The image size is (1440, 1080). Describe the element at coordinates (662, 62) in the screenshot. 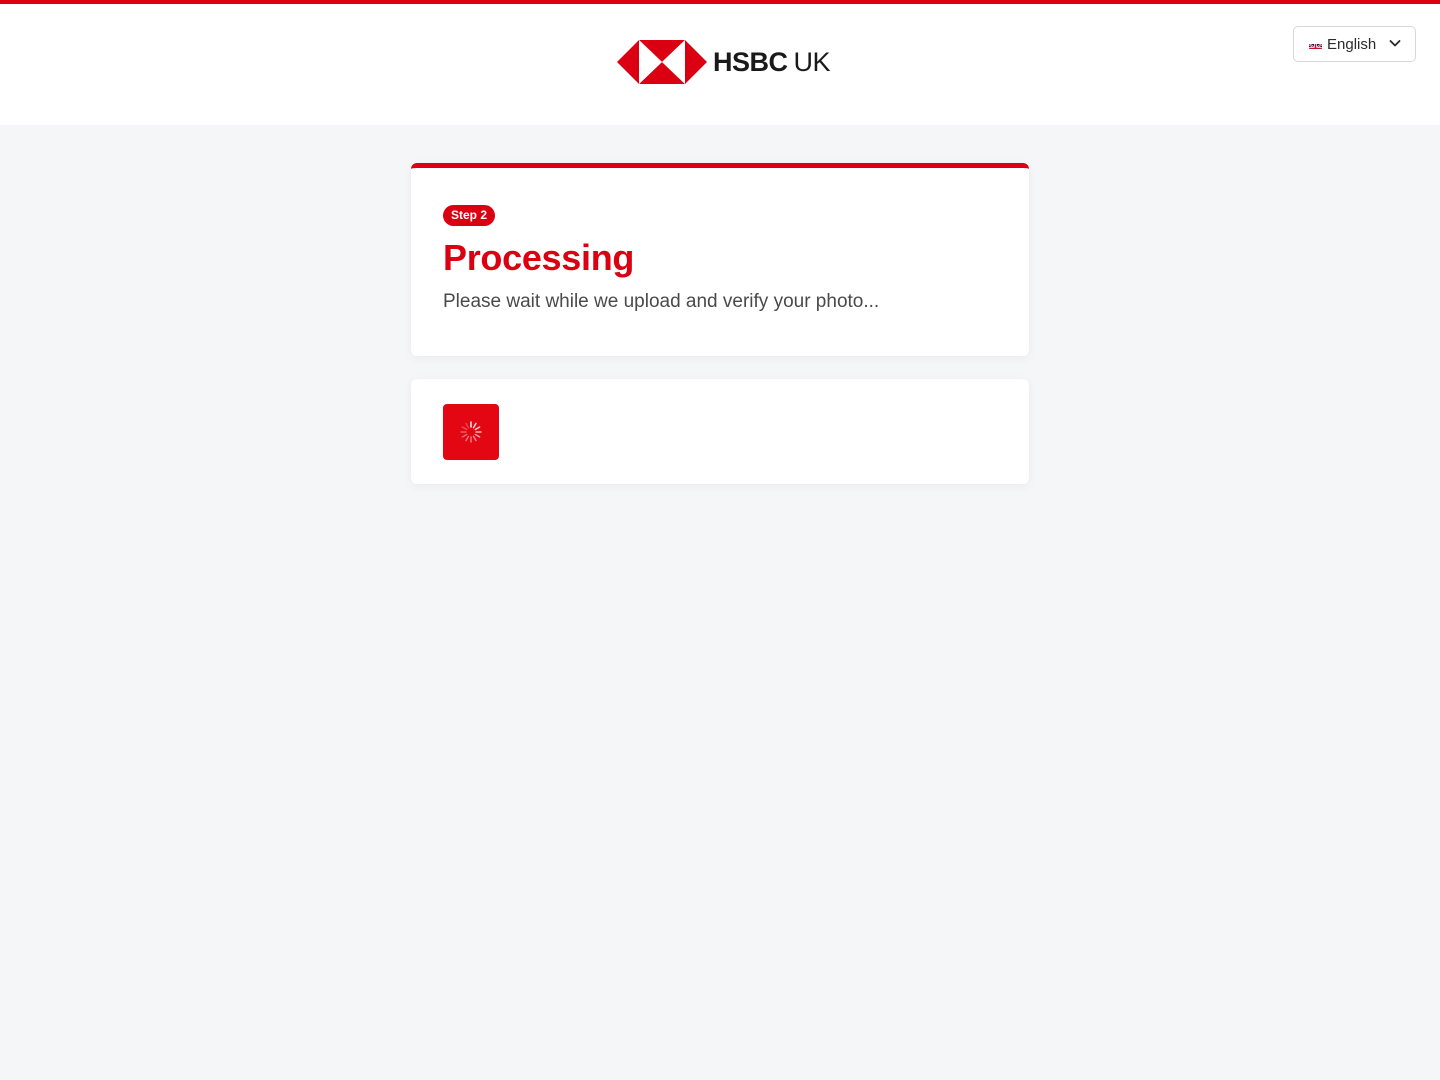

I see `hsbc-hexagon-icon` at that location.